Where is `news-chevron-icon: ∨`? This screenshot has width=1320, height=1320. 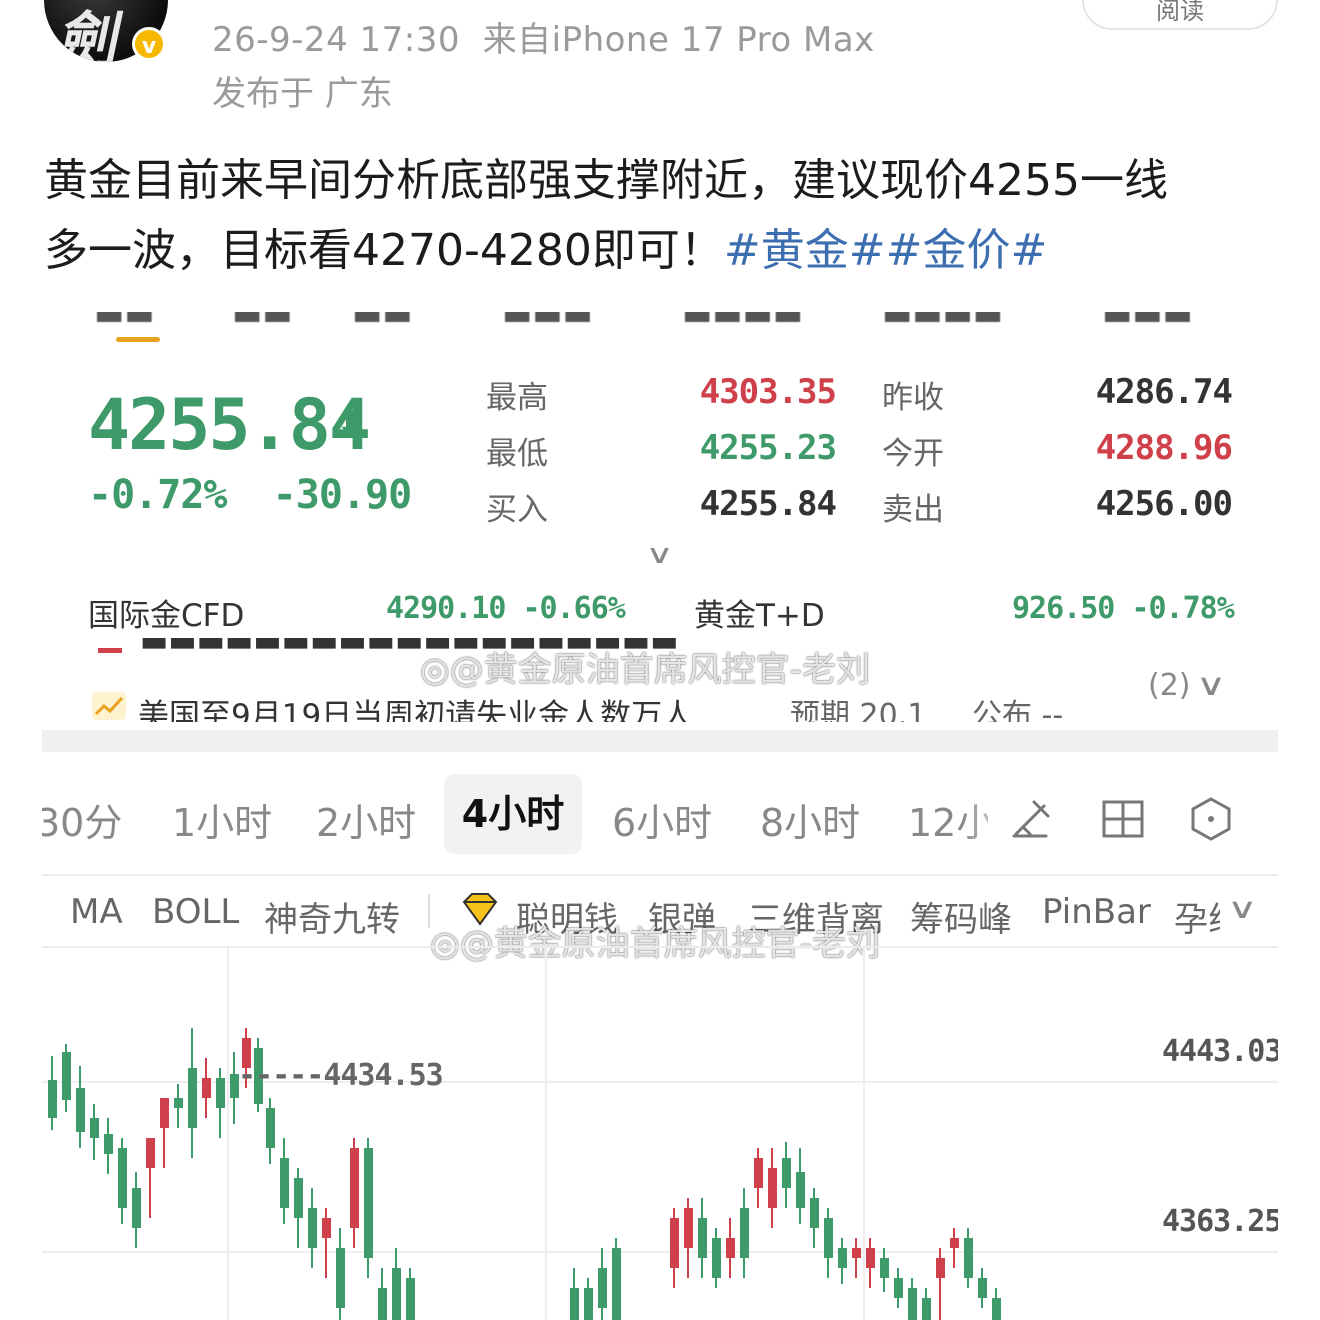
news-chevron-icon: ∨ is located at coordinates (1211, 685).